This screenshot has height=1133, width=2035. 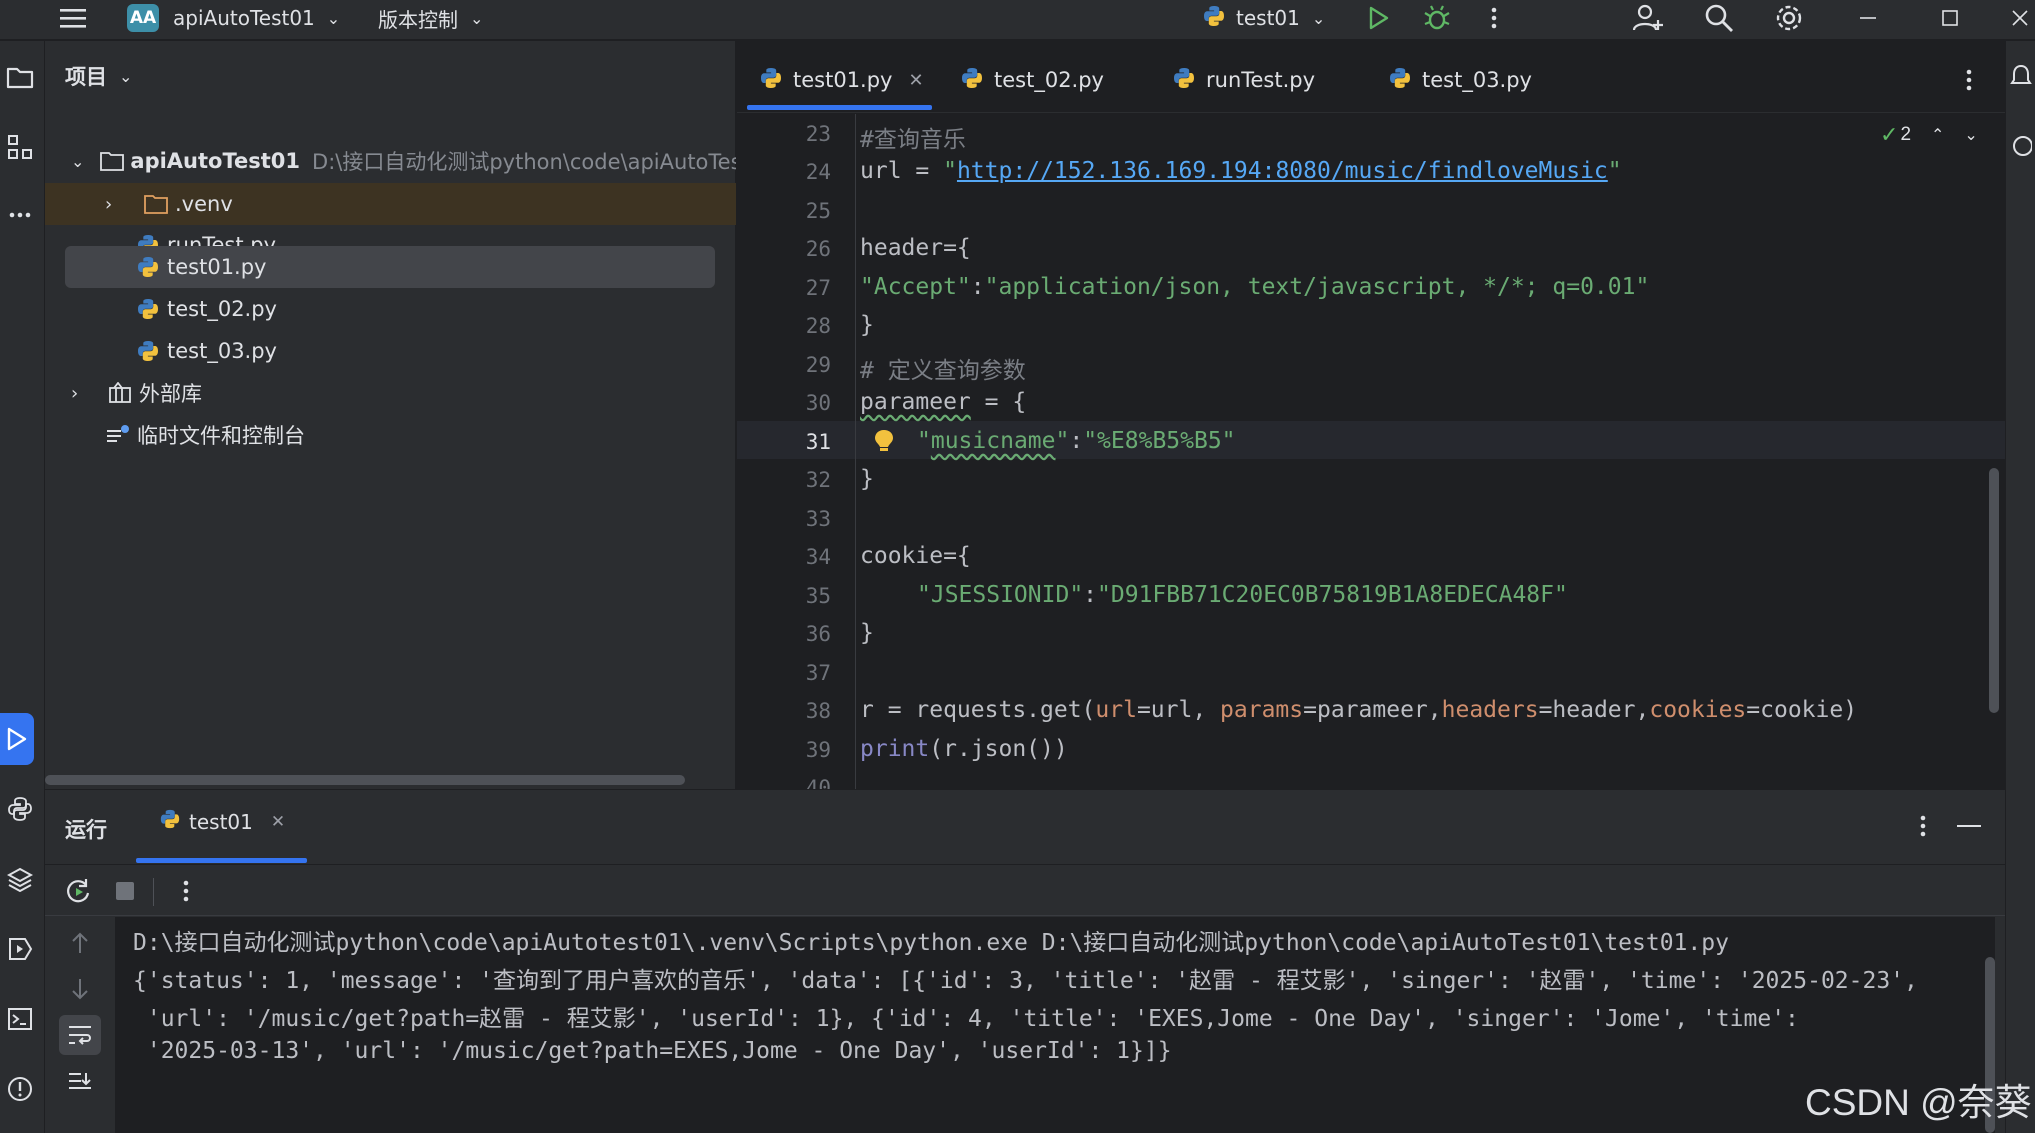 What do you see at coordinates (80, 943) in the screenshot?
I see `arrow-up-icon` at bounding box center [80, 943].